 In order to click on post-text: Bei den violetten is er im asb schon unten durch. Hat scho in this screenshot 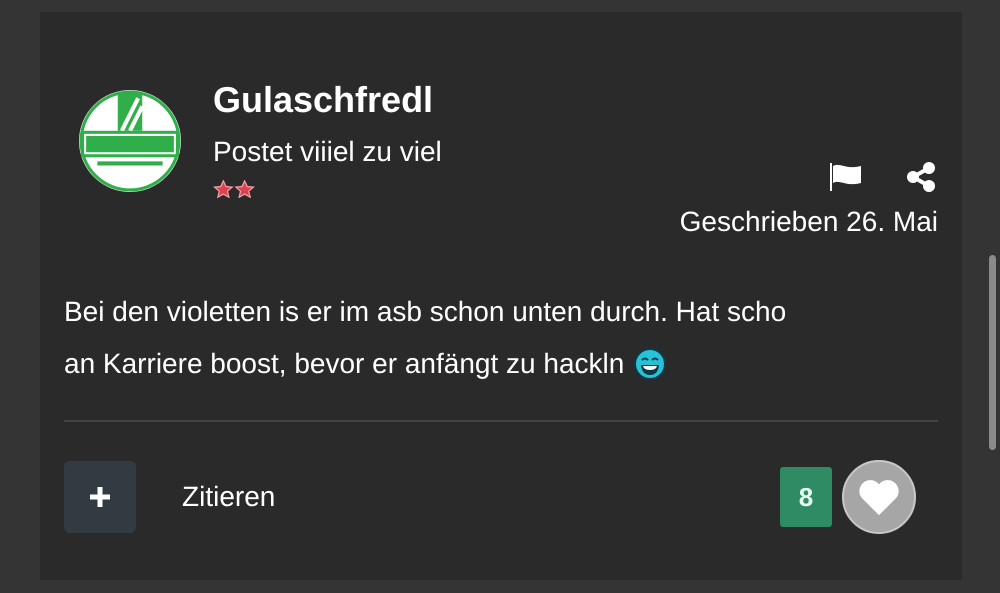, I will do `click(425, 312)`.